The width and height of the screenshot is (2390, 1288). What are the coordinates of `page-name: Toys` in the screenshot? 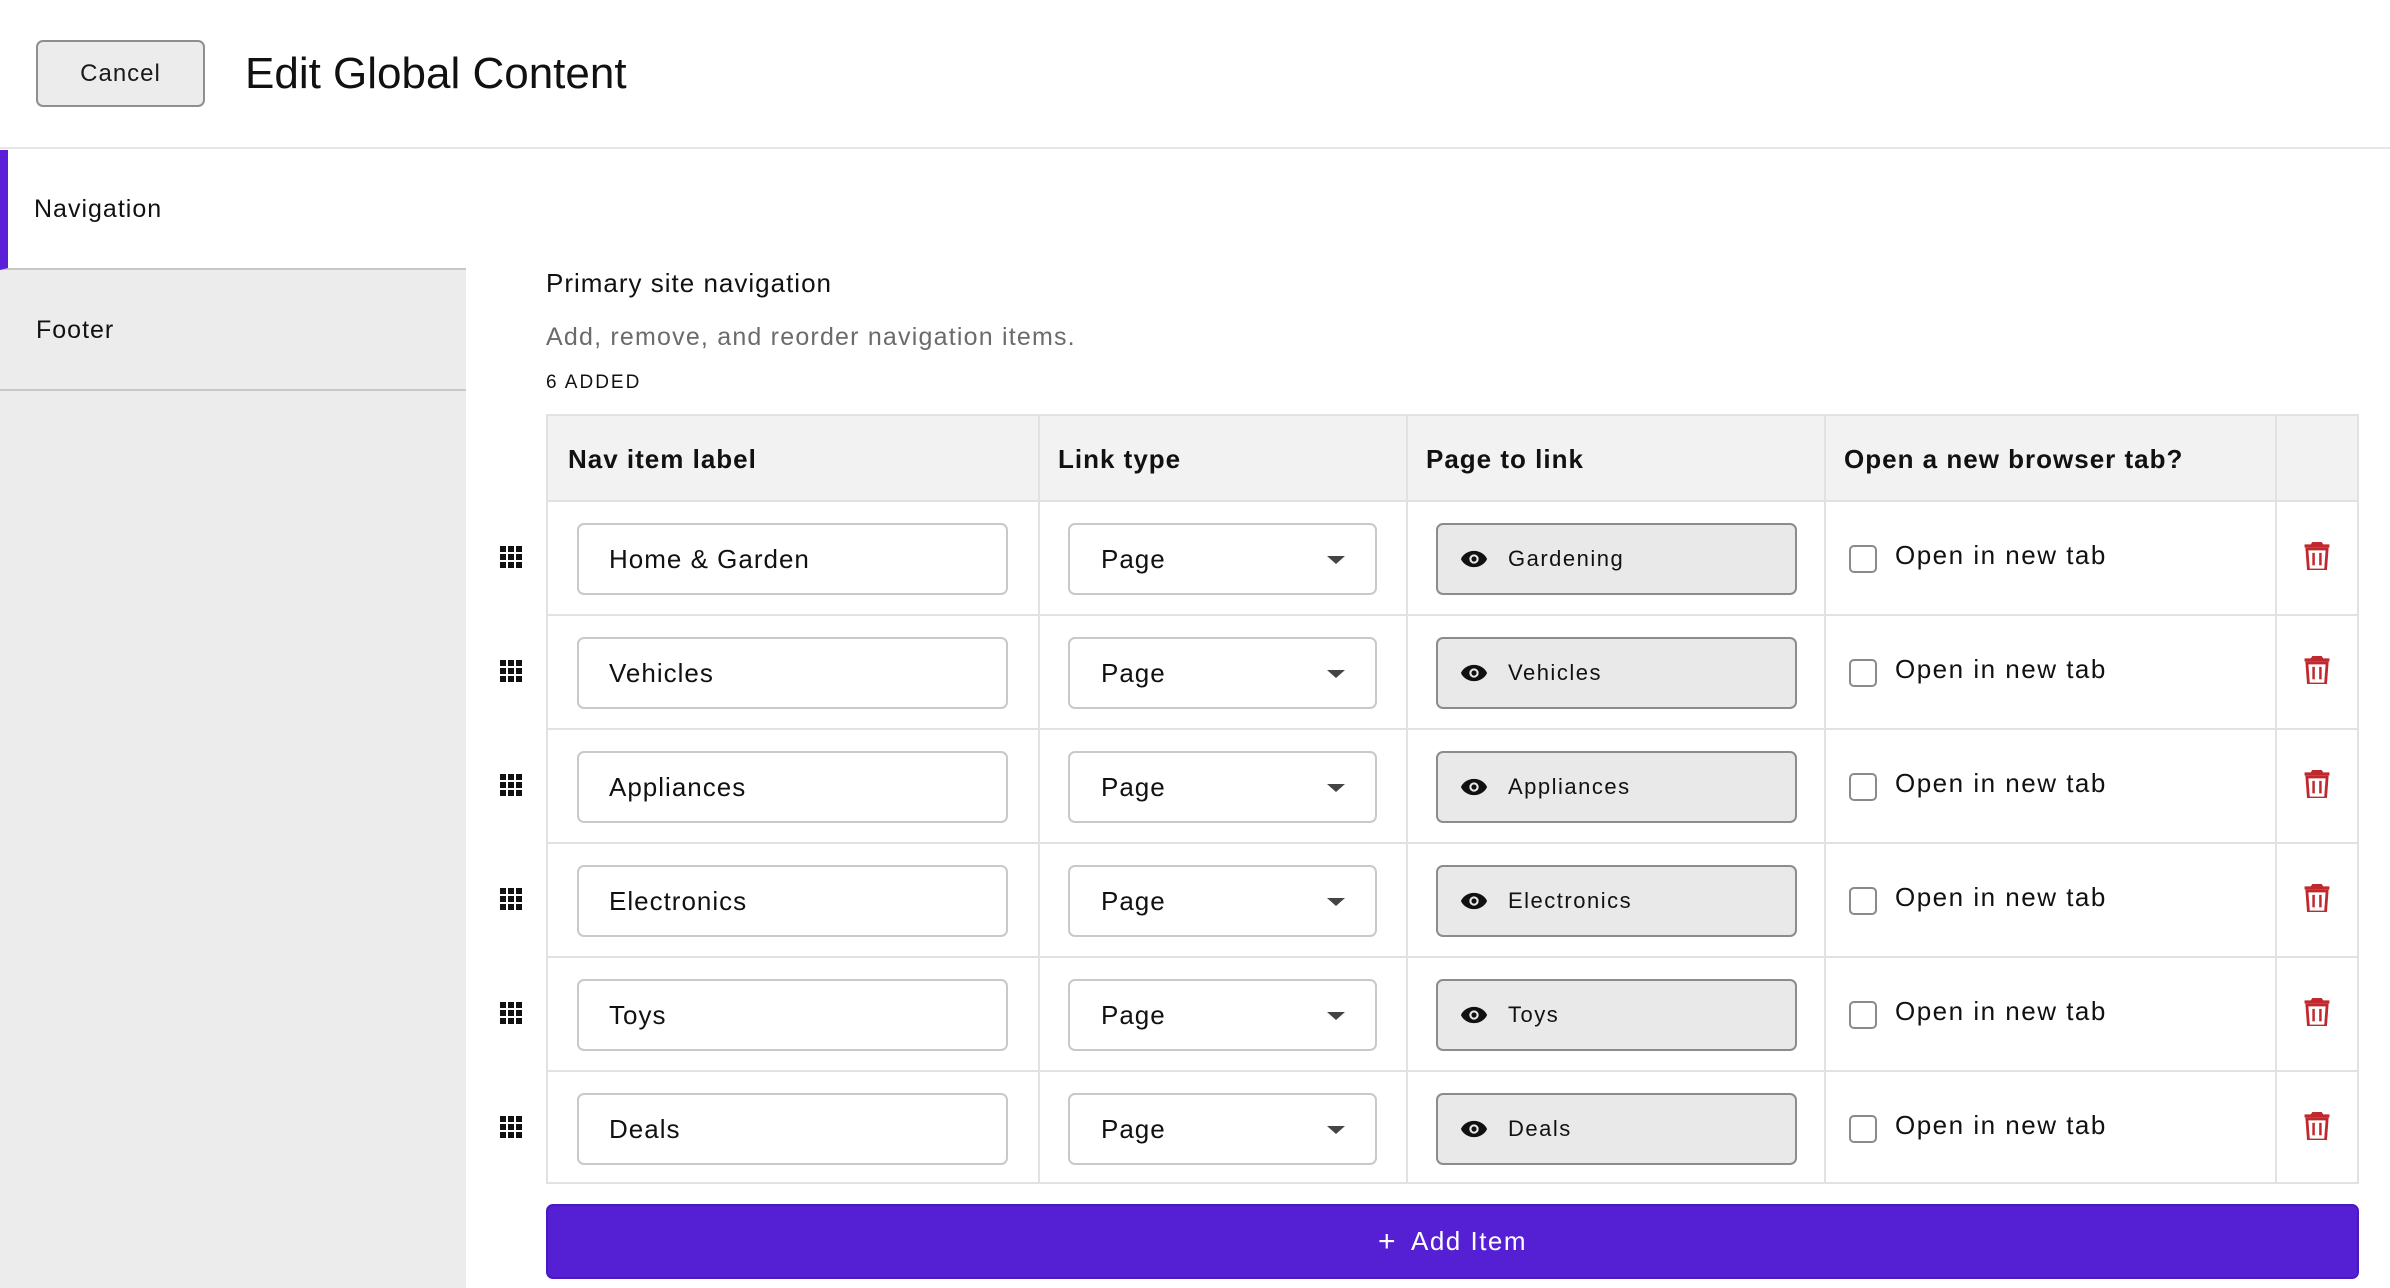 It's located at (1534, 1014).